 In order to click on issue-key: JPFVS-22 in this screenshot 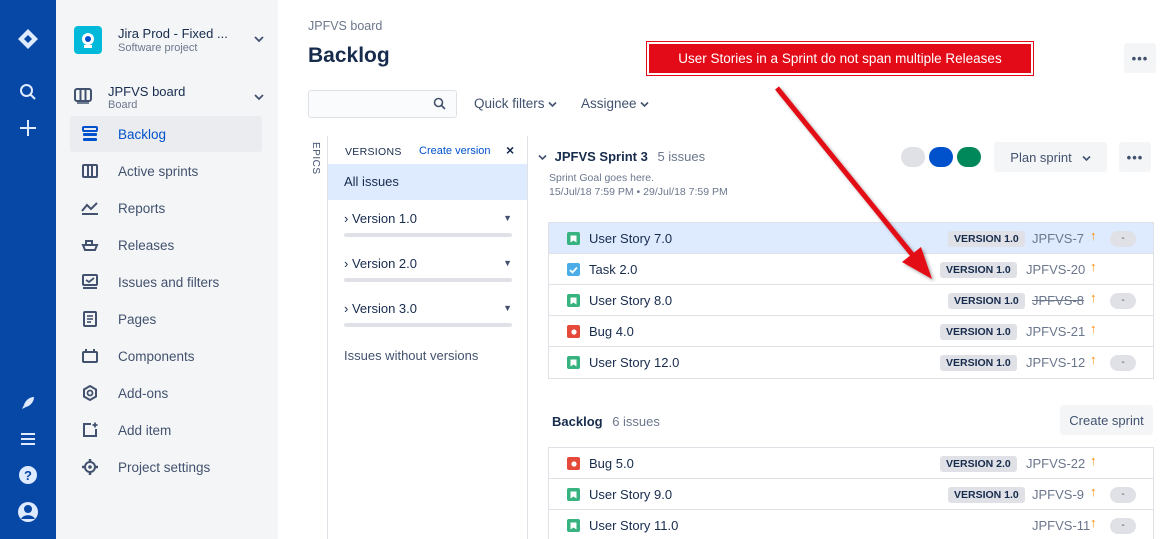, I will do `click(1055, 463)`.